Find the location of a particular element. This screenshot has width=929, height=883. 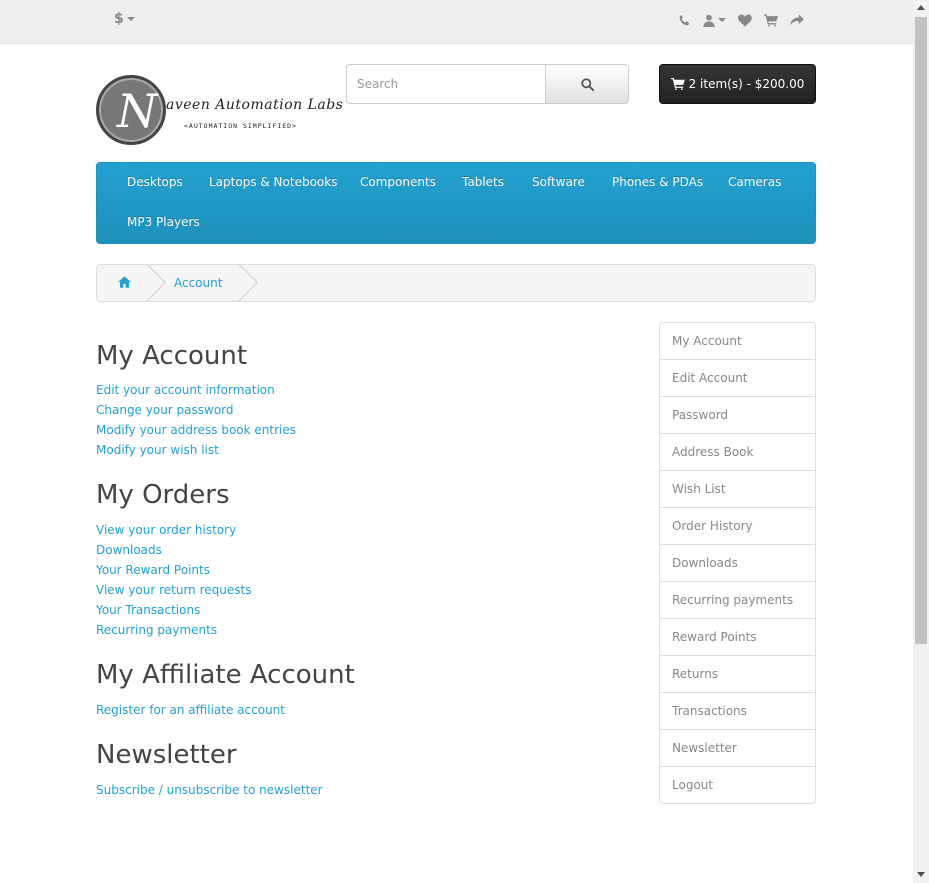

sidebar-item-recurring-payments: Recurring payments is located at coordinates (737, 600).